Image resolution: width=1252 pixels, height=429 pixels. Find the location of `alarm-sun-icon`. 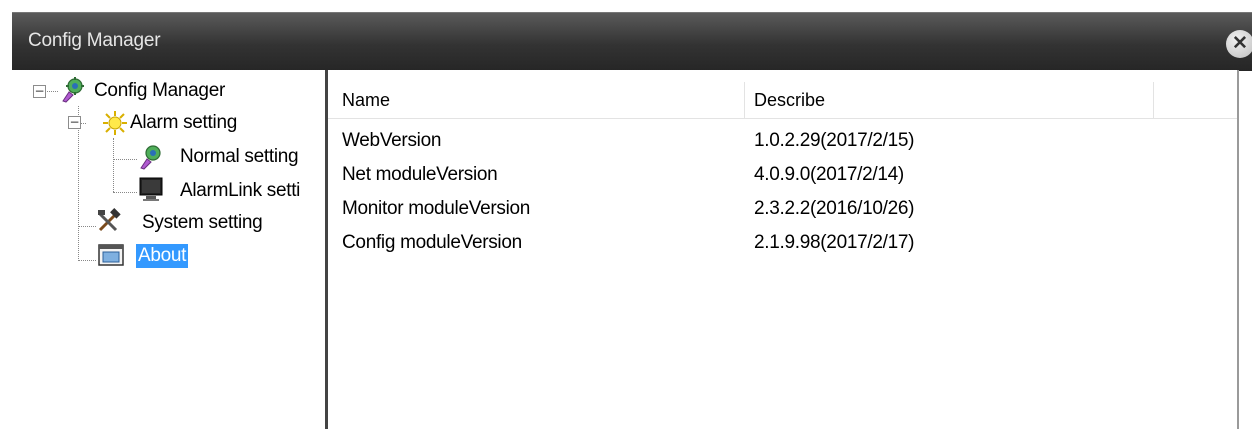

alarm-sun-icon is located at coordinates (115, 123).